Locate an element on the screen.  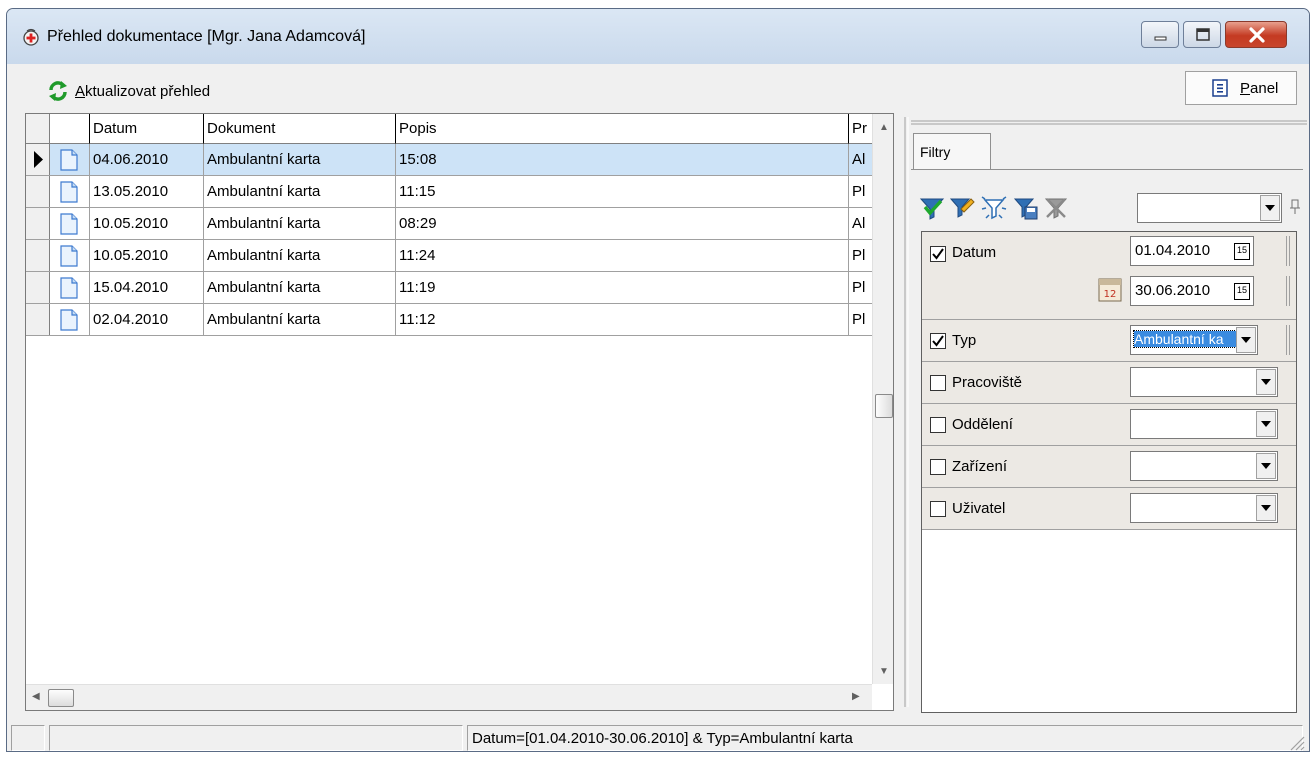
uzivatel-checkbox is located at coordinates (938, 509).